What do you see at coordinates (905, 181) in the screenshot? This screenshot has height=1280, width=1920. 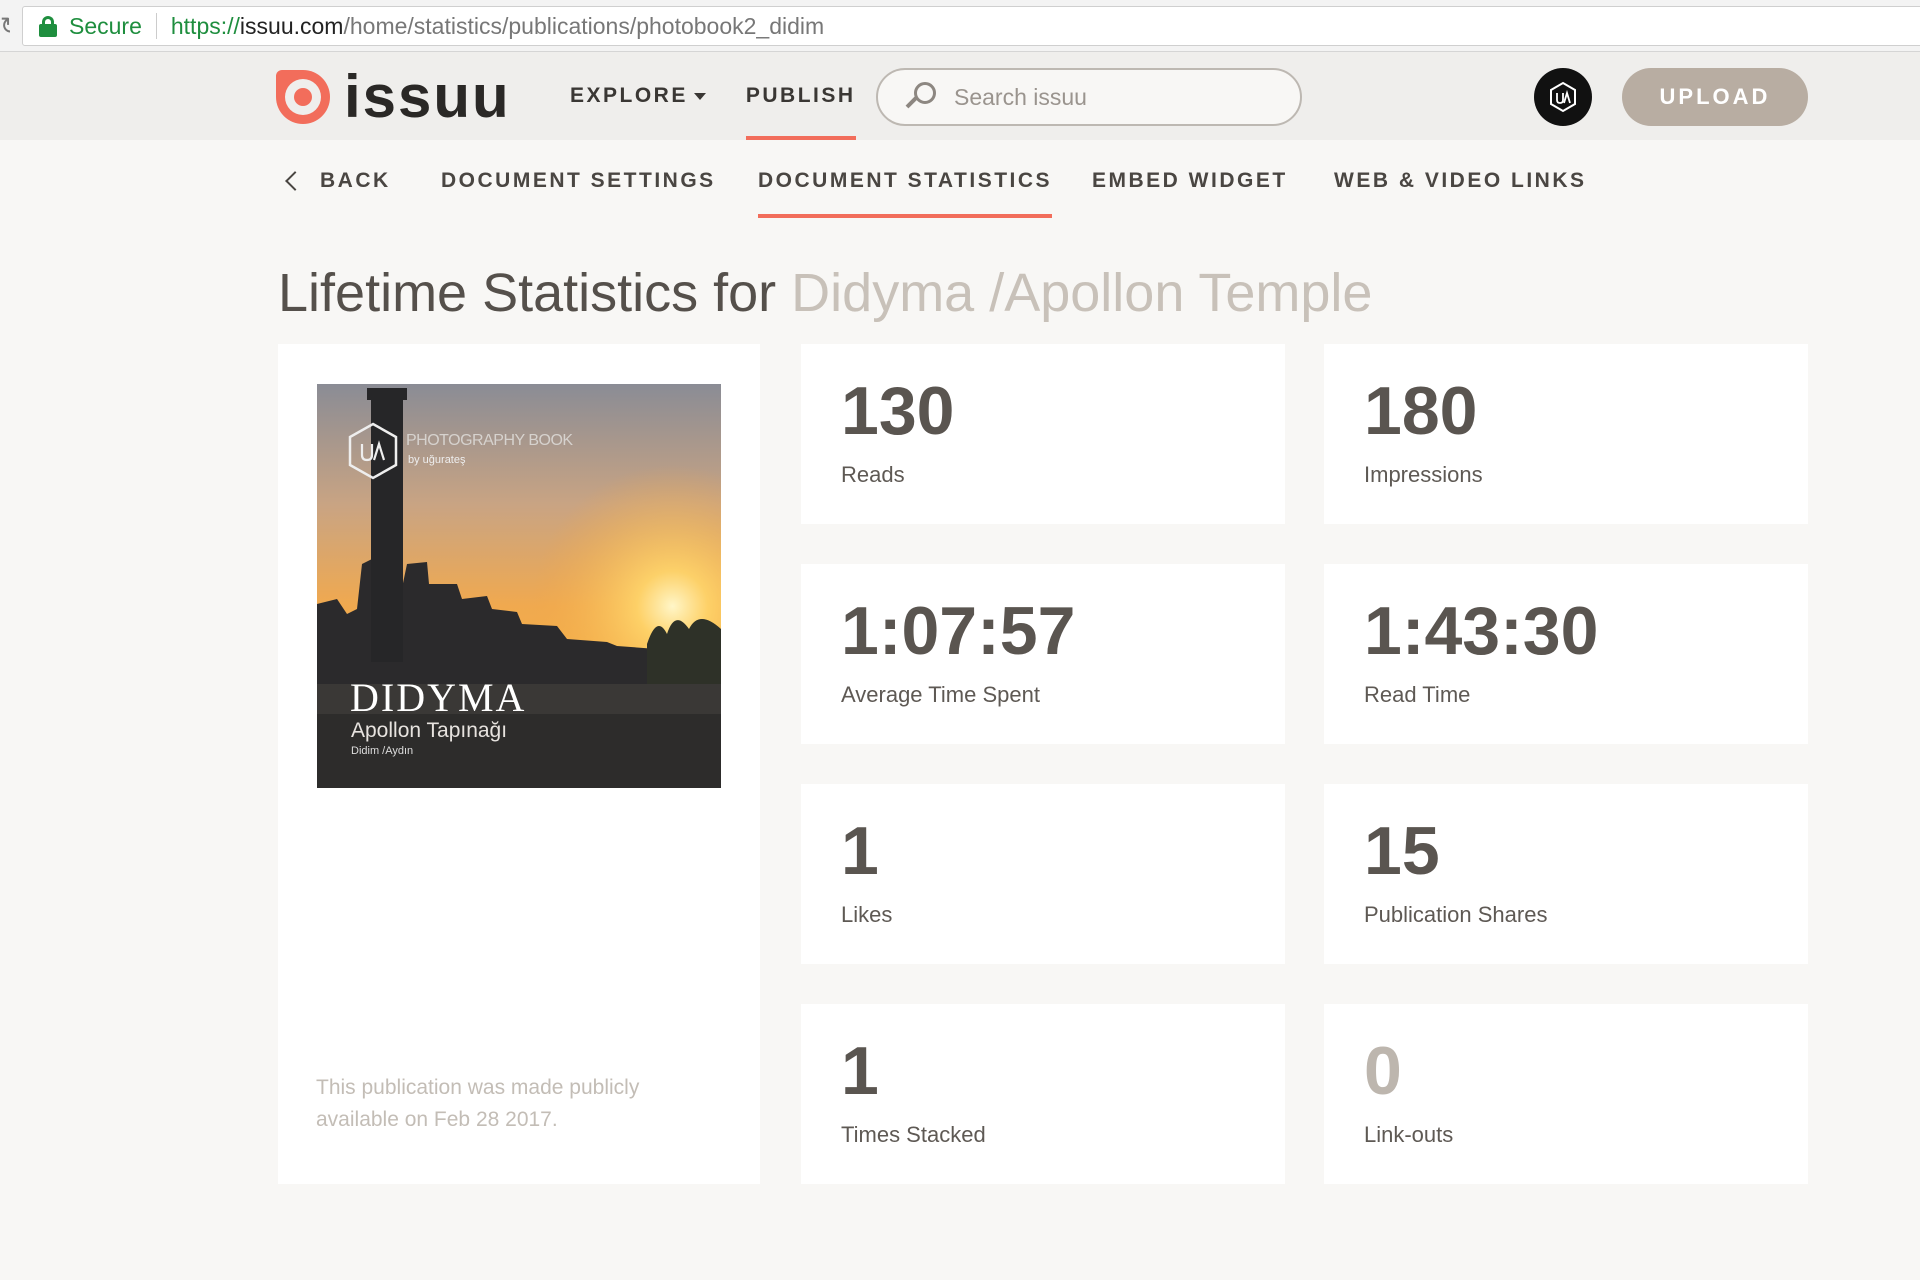 I see `tab-document-statistics: DOCUMENT STATISTICS` at bounding box center [905, 181].